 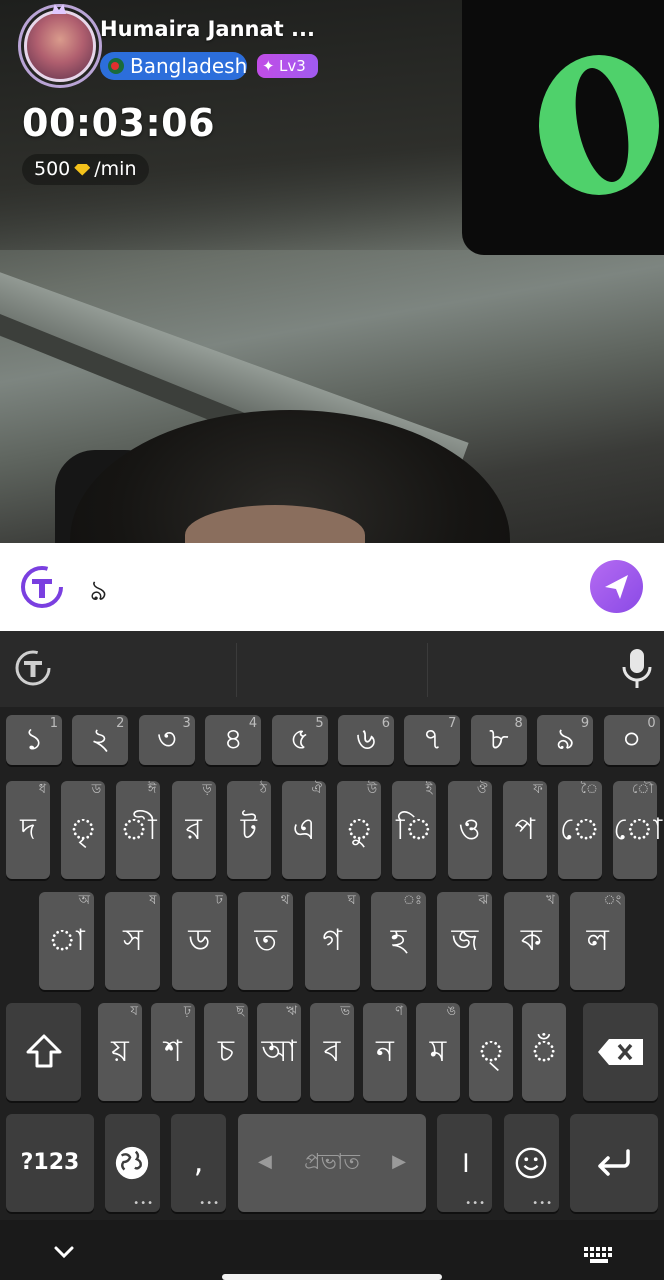 I want to click on letter-key: হঃ, so click(x=398, y=941).